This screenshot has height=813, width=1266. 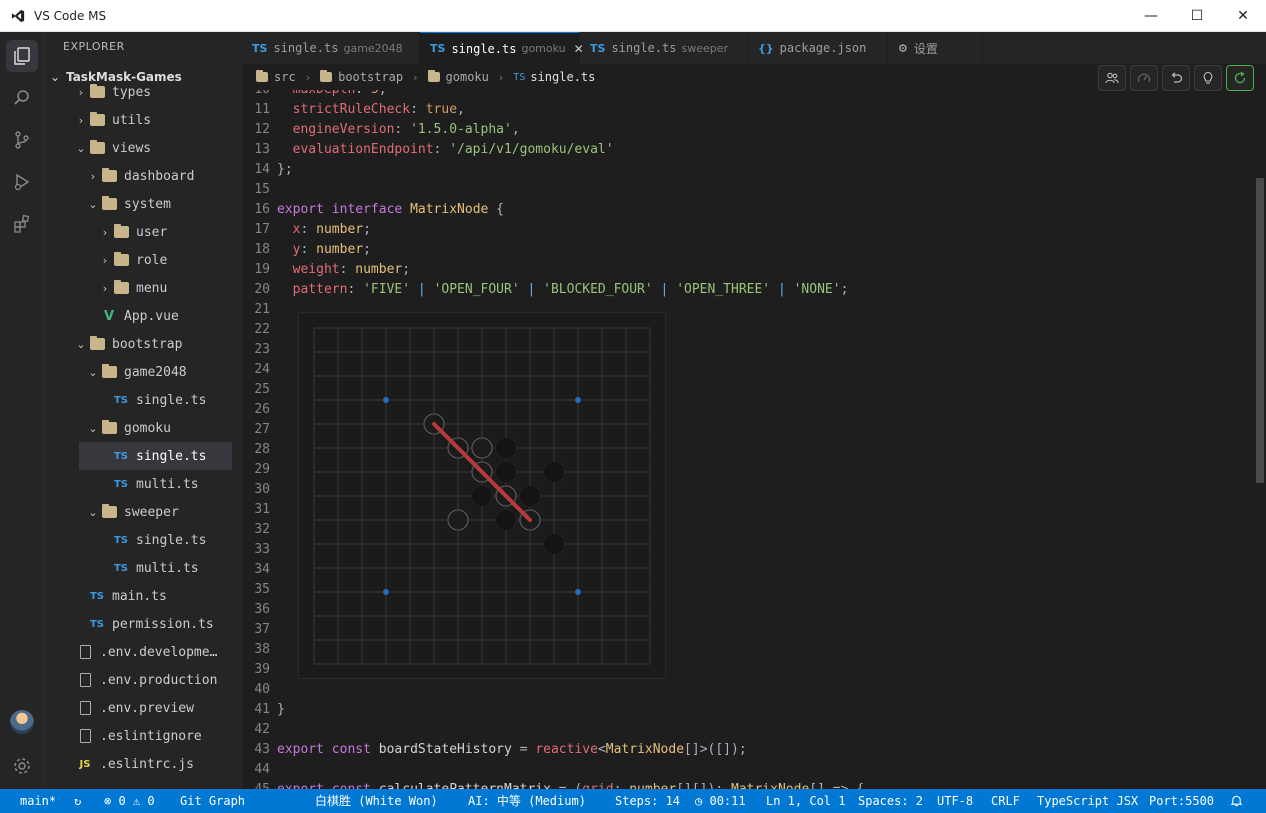 I want to click on code-line: 15, so click(x=748, y=190).